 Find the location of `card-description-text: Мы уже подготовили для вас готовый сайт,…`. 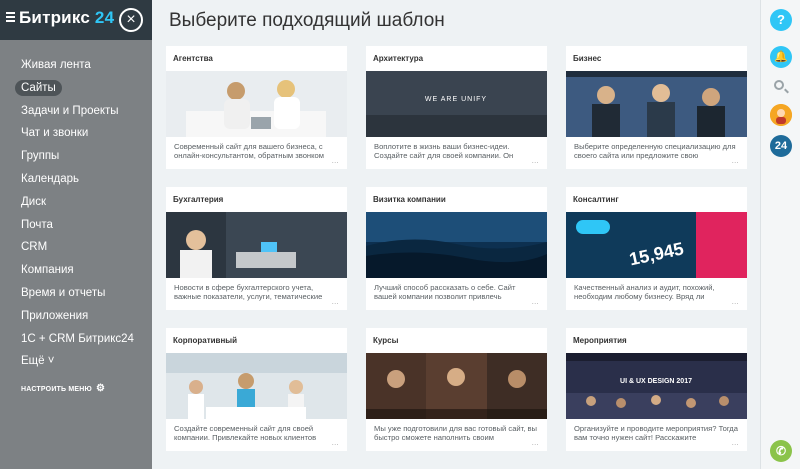

card-description-text: Мы уже подготовили для вас готовый сайт,… is located at coordinates (456, 433).